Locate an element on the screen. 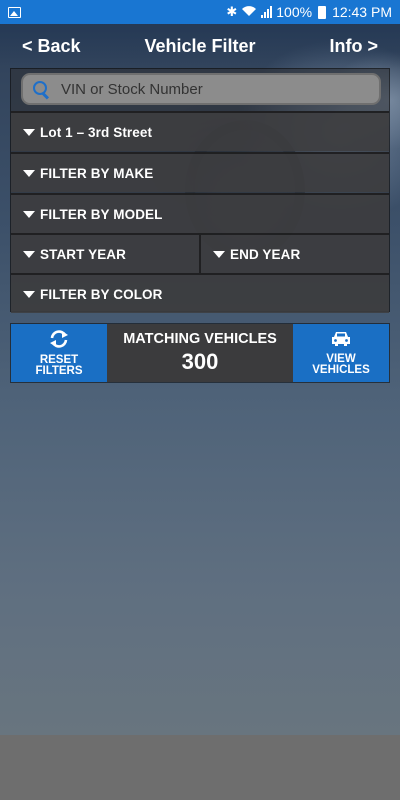 The width and height of the screenshot is (400, 800). location-dropdown: Lot 1 – 3rd Street is located at coordinates (200, 131).